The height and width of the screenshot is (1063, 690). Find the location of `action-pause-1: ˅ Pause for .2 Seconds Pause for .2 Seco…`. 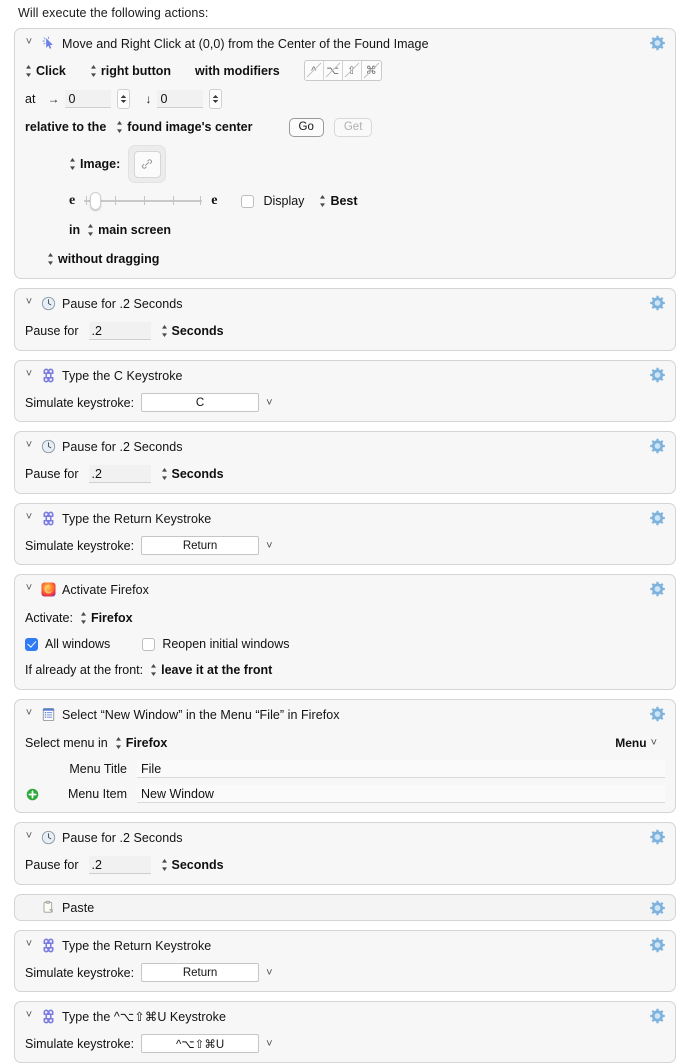

action-pause-1: ˅ Pause for .2 Seconds Pause for .2 Seco… is located at coordinates (345, 319).